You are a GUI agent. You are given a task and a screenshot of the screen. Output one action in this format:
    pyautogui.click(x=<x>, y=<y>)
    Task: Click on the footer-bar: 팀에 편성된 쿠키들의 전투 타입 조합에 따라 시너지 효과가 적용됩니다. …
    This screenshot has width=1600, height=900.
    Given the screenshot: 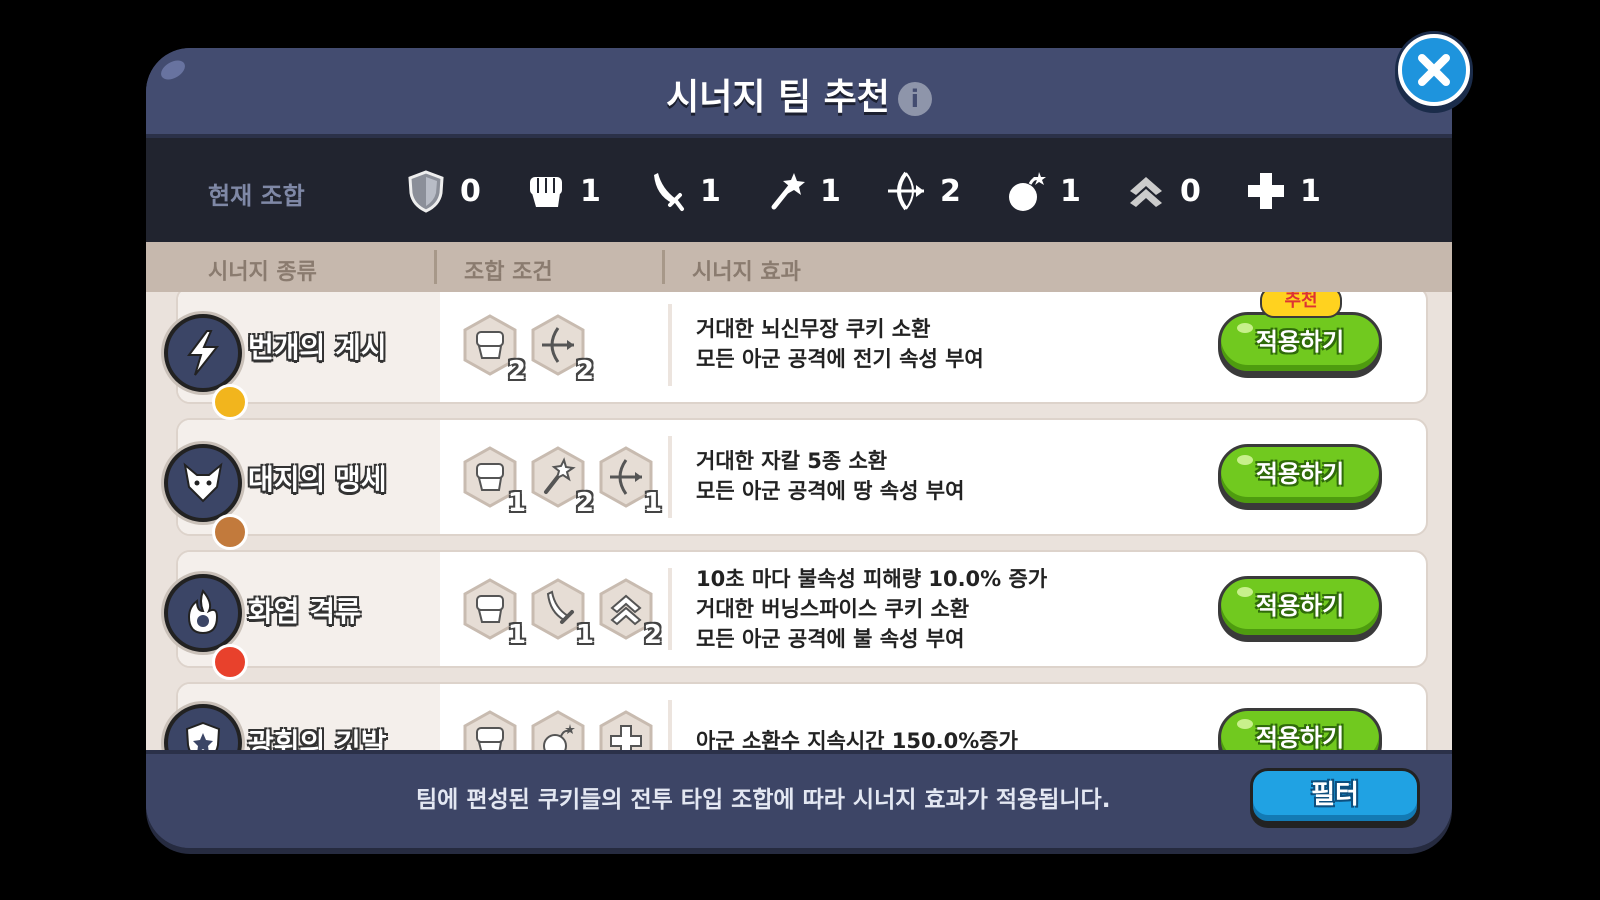 What is the action you would take?
    pyautogui.click(x=799, y=799)
    